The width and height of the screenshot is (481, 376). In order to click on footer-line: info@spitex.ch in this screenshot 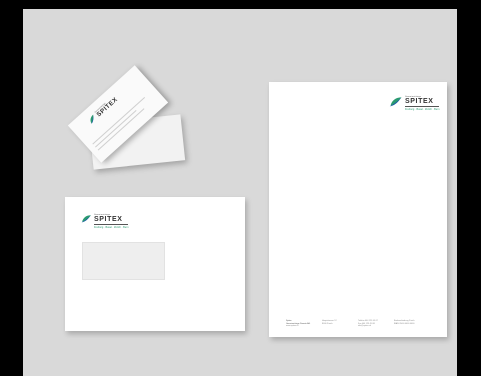, I will do `click(365, 326)`.